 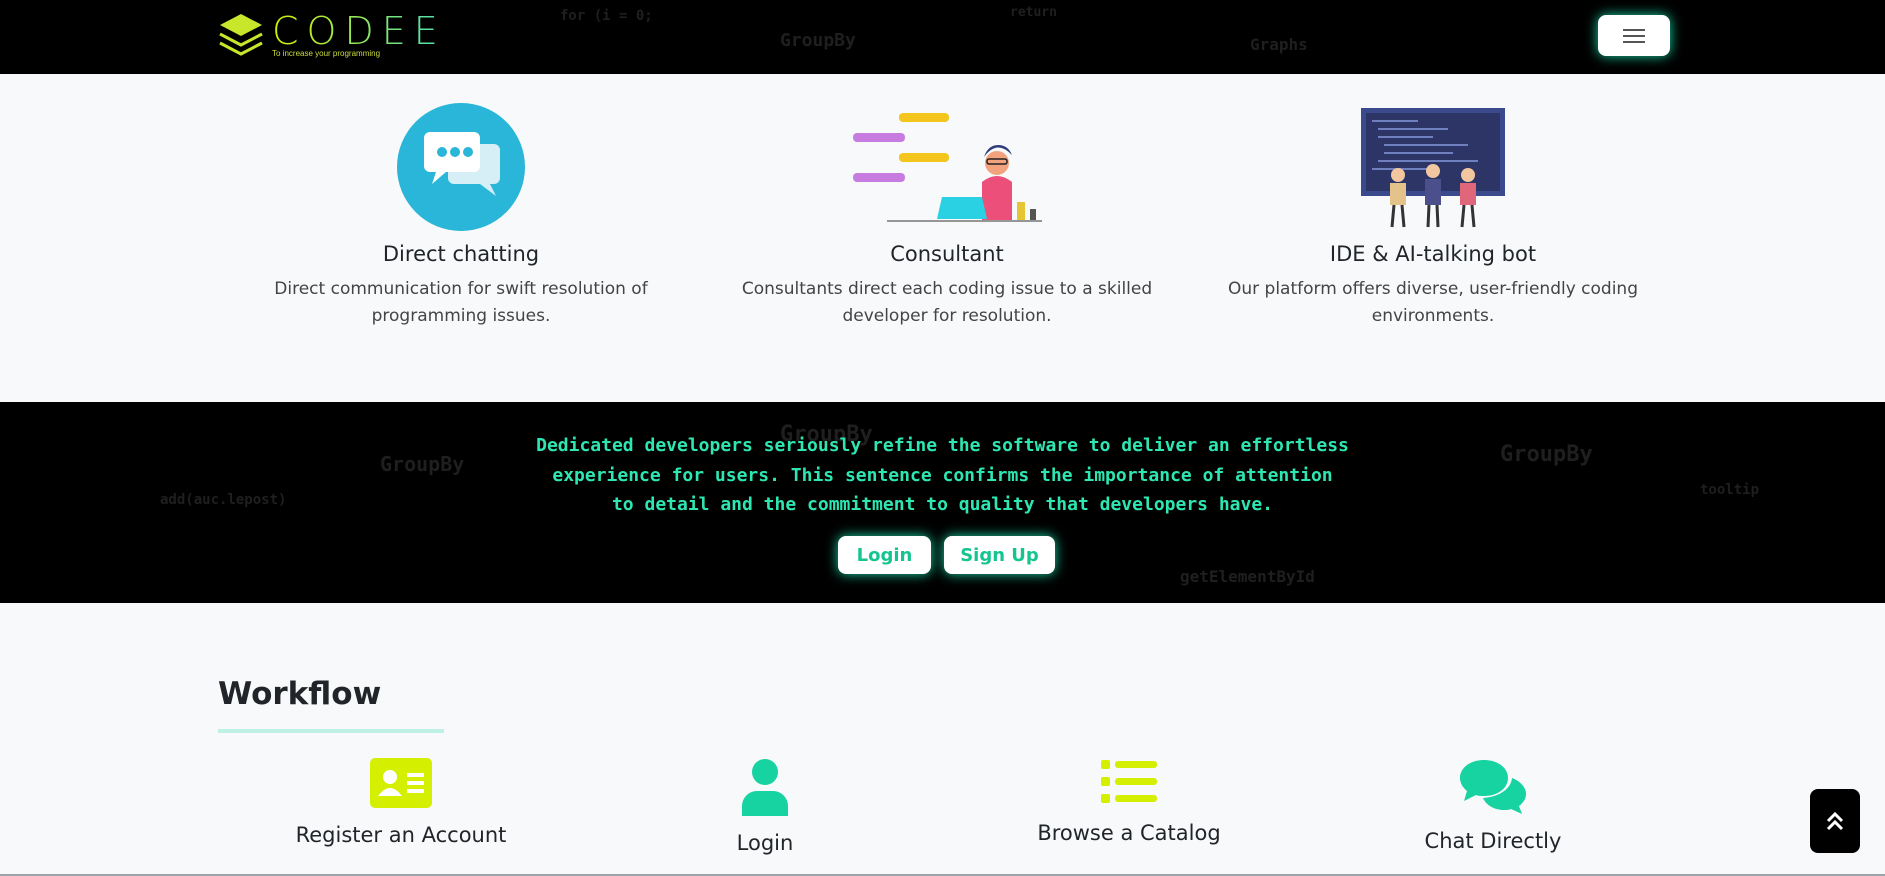 I want to click on feature-title: Direct chatting, so click(x=461, y=254).